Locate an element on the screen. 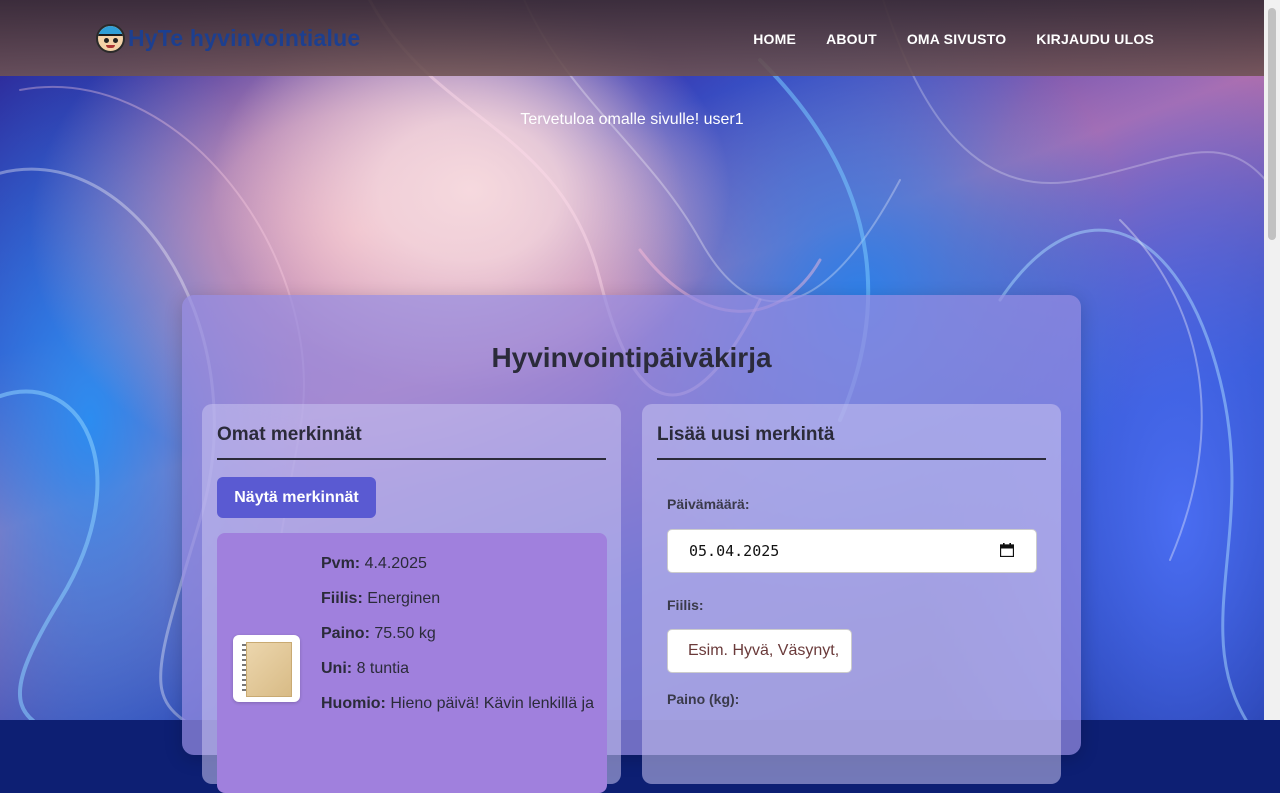 The width and height of the screenshot is (1280, 793). date-label: Päivämäärä: is located at coordinates (708, 504).